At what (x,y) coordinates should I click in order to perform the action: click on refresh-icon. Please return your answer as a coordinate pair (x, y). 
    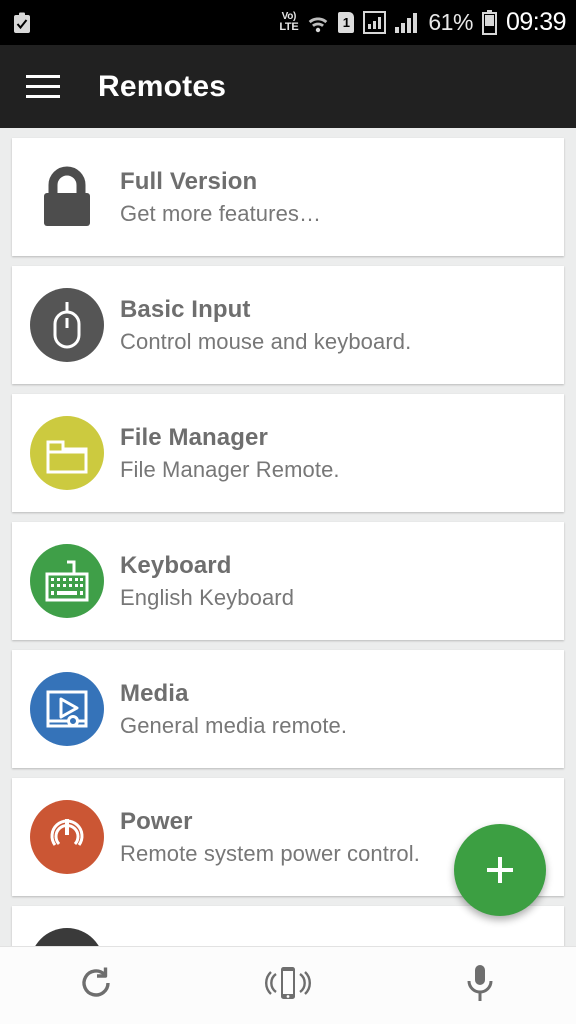
    Looking at the image, I should click on (96, 985).